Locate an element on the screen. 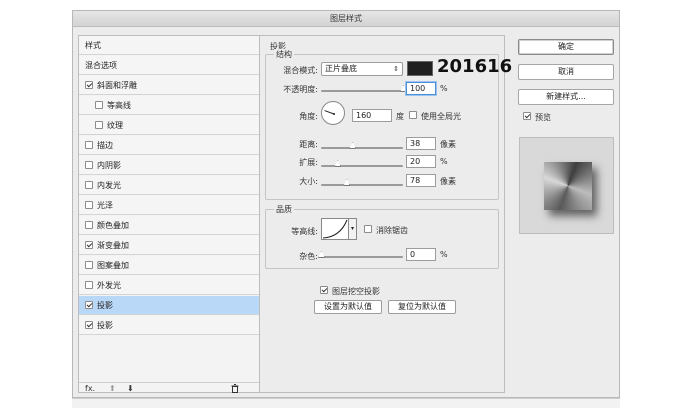 The height and width of the screenshot is (408, 690). preview-thumbnail is located at coordinates (568, 186).